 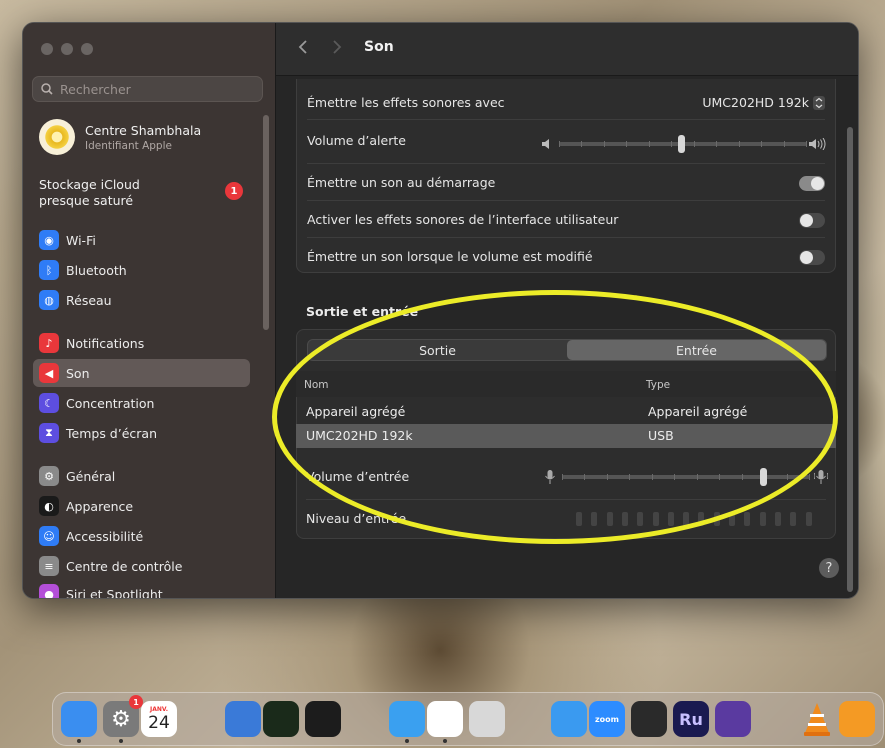 I want to click on sidebar-item-appearance: ◐ Apparence, so click(x=141, y=506).